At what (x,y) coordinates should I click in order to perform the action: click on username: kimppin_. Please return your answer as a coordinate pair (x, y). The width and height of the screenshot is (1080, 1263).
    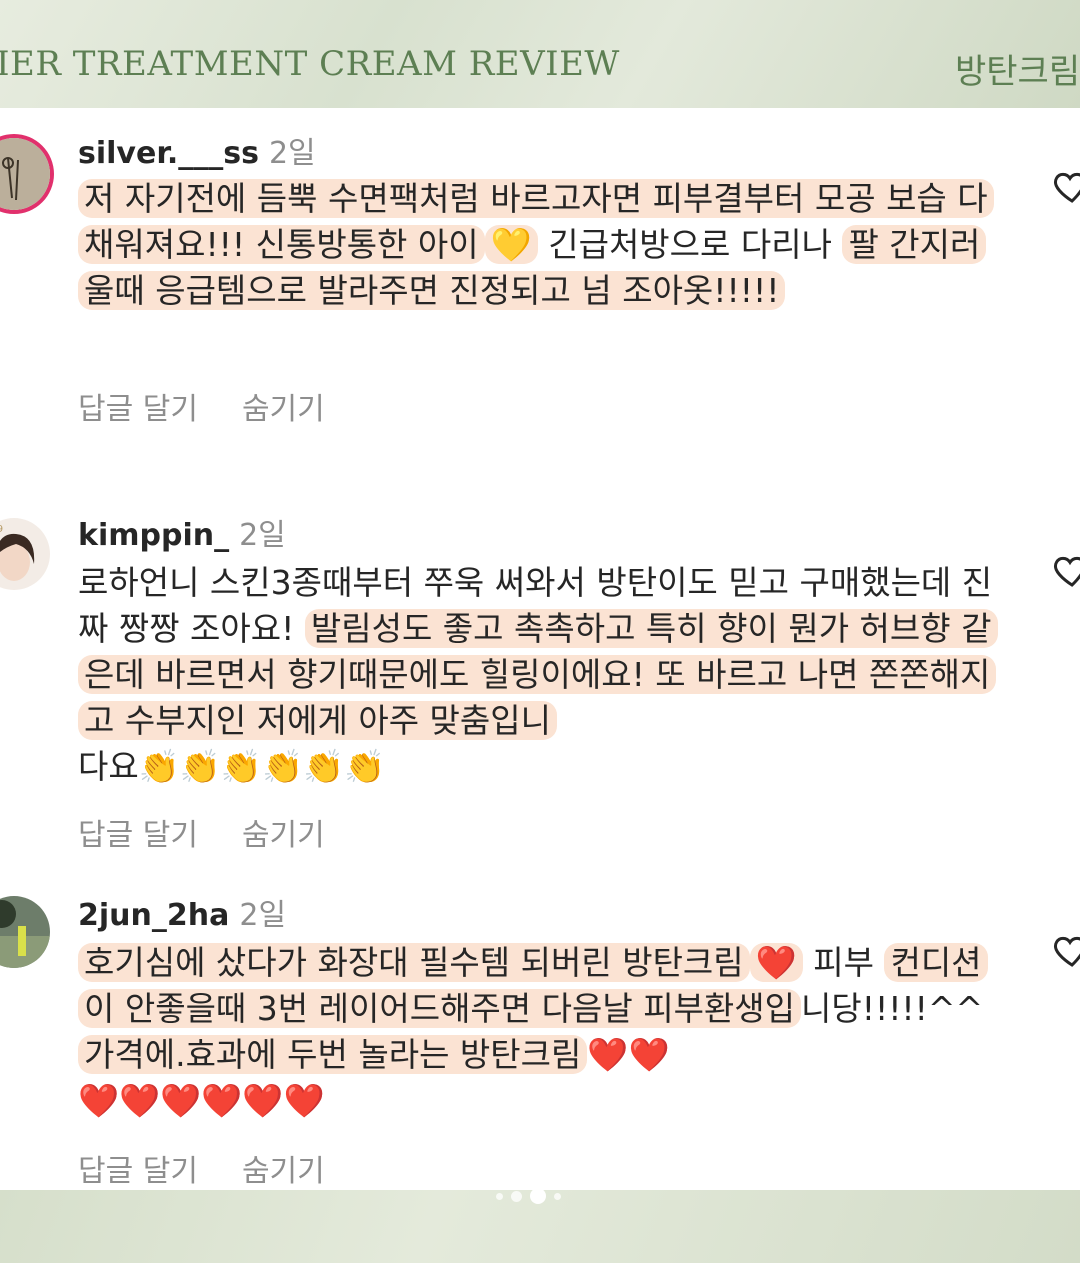
    Looking at the image, I should click on (153, 535).